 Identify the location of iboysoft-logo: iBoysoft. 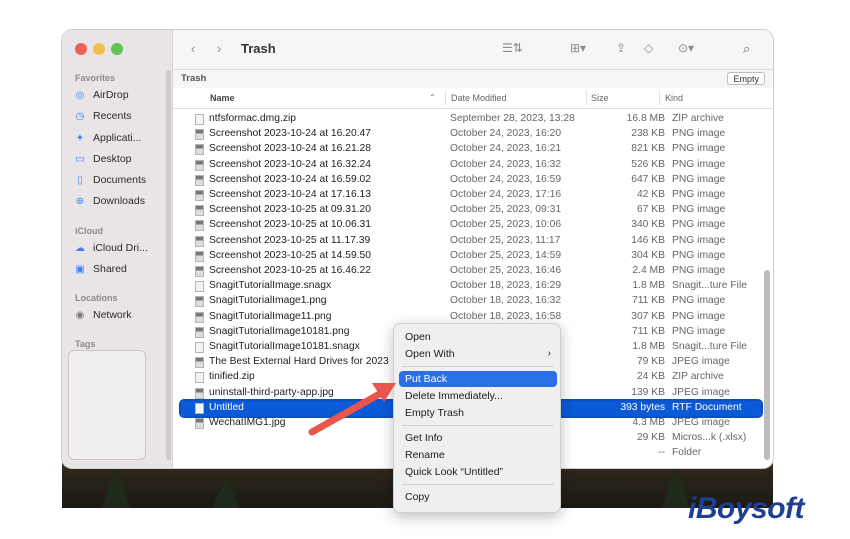
(746, 508).